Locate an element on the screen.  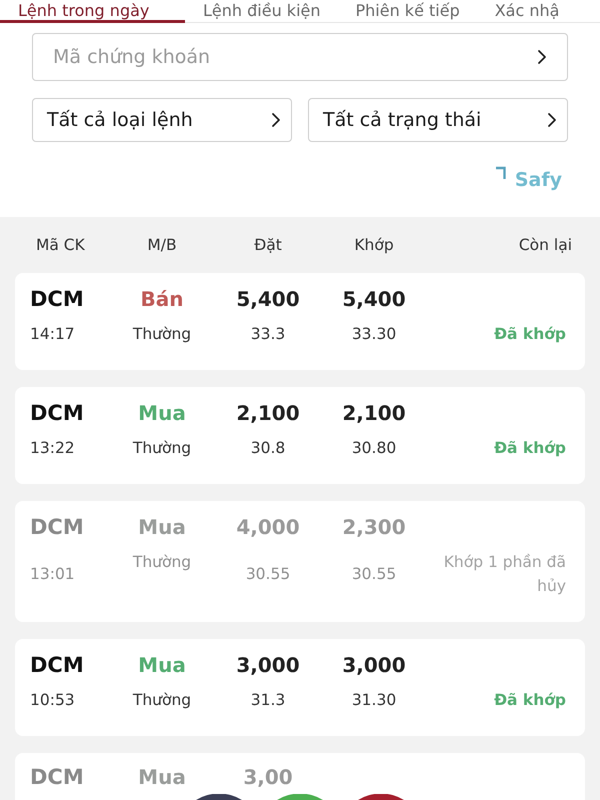
order-card: DCM Mua 3,000 3,000 10:53 Thường 31.3 31.30 Đã khớp is located at coordinates (300, 687).